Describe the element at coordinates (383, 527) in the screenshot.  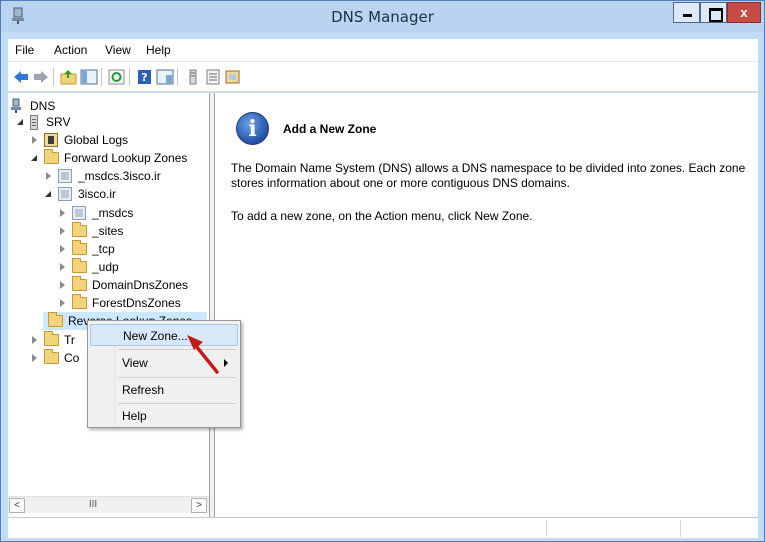
I see `status-bar` at that location.